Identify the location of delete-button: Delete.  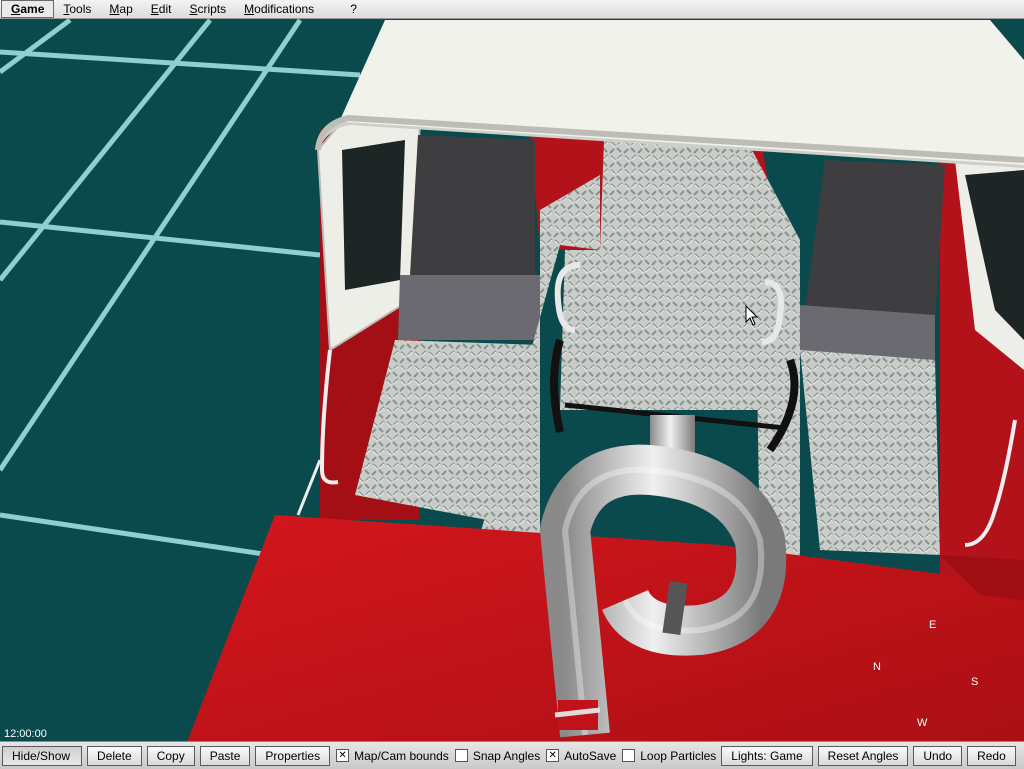
(114, 755).